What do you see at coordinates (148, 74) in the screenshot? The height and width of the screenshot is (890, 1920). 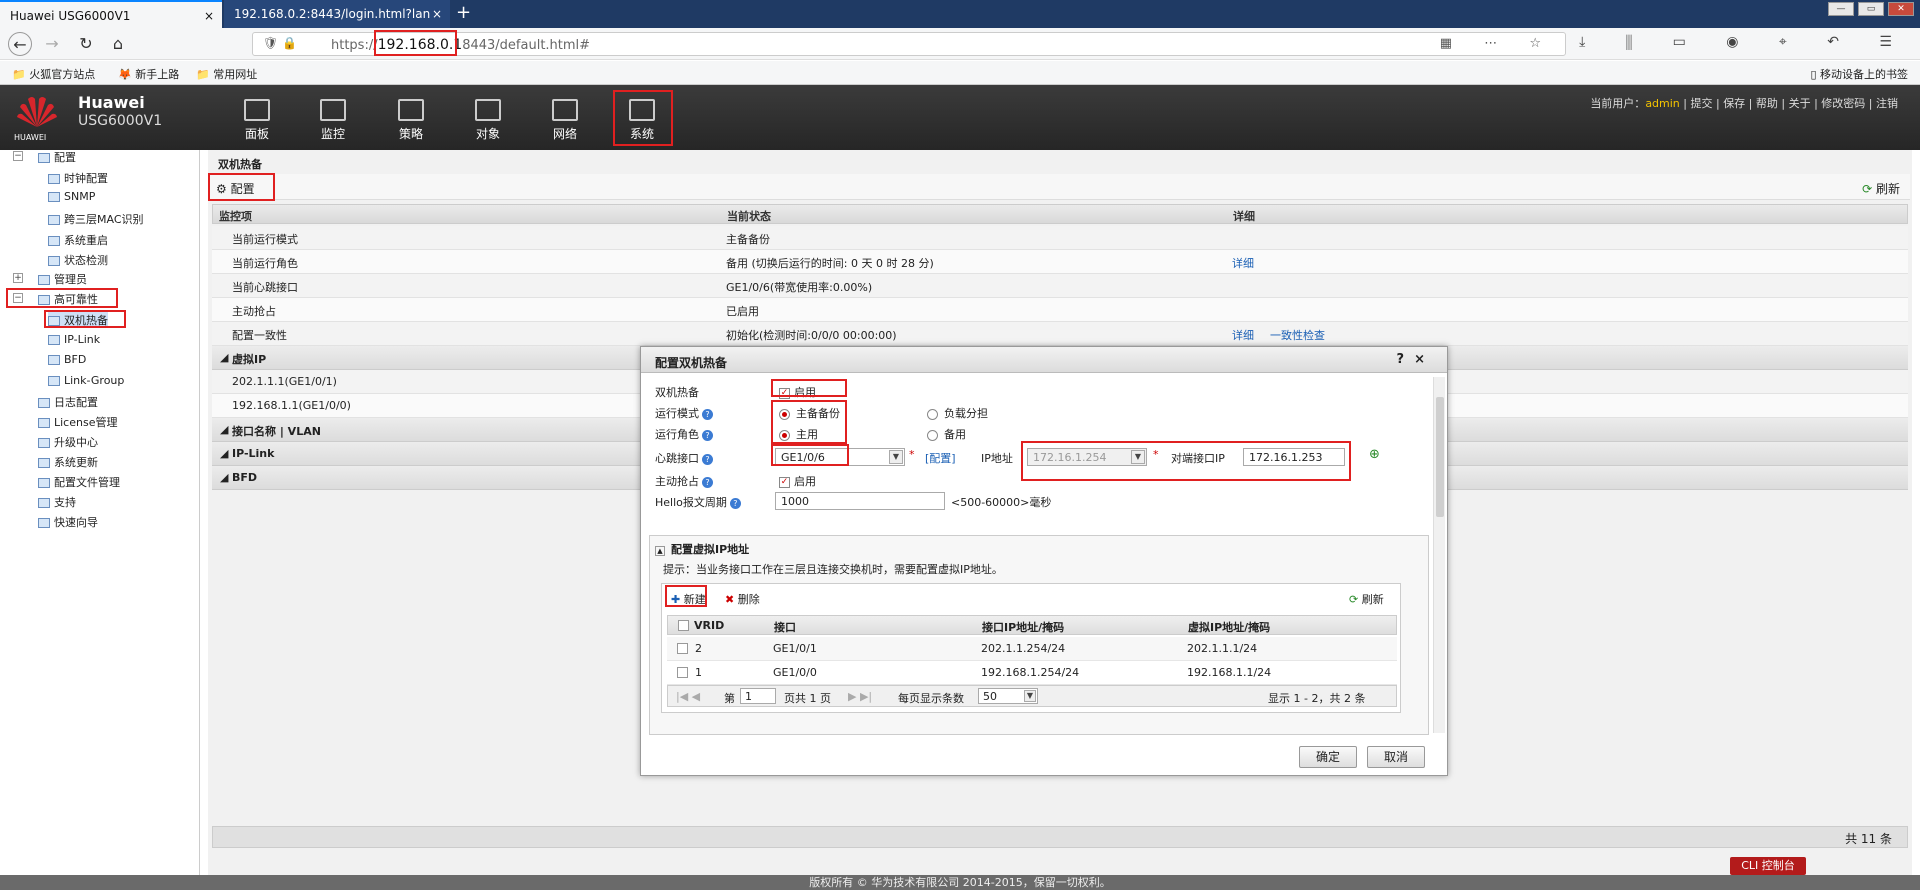 I see `bookmark-item: 🦊 新手上路` at bounding box center [148, 74].